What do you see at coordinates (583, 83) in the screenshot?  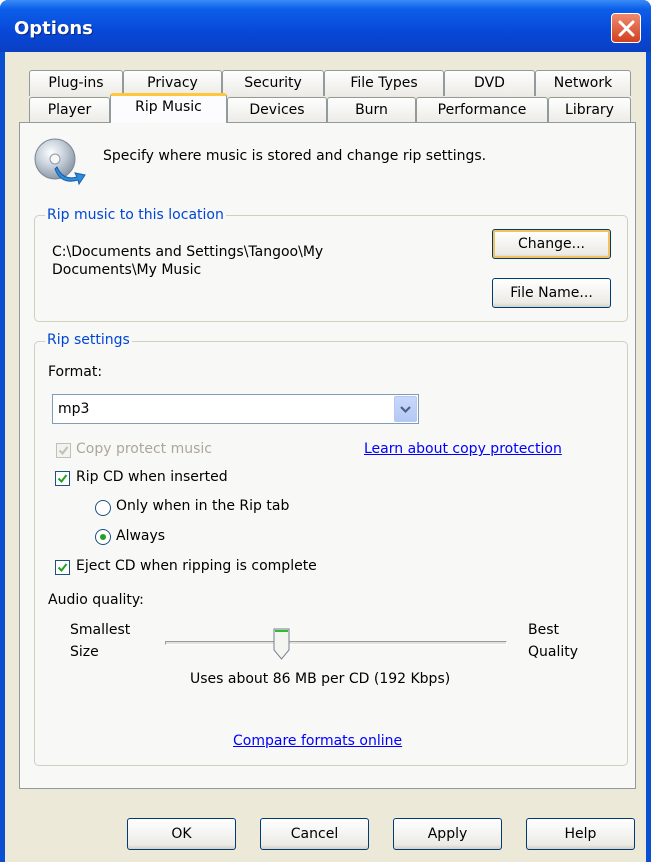 I see `tab-network: Network` at bounding box center [583, 83].